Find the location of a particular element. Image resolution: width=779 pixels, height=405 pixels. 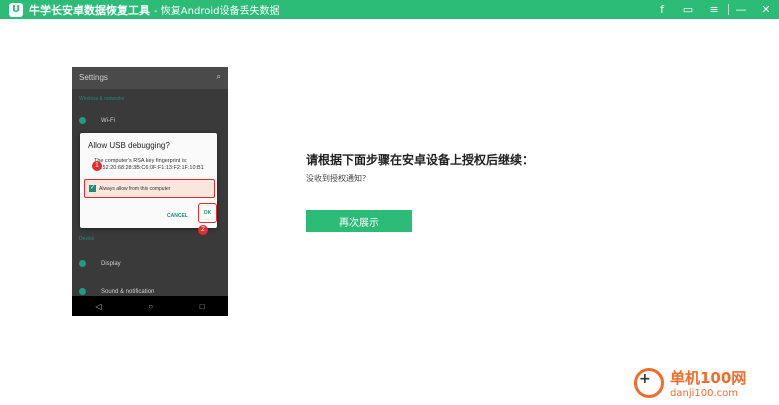

redisplay-button: 再次展示 is located at coordinates (359, 221).